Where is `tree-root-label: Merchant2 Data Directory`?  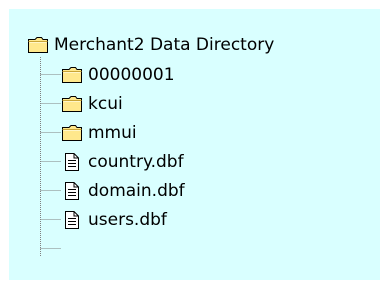
tree-root-label: Merchant2 Data Directory is located at coordinates (164, 45).